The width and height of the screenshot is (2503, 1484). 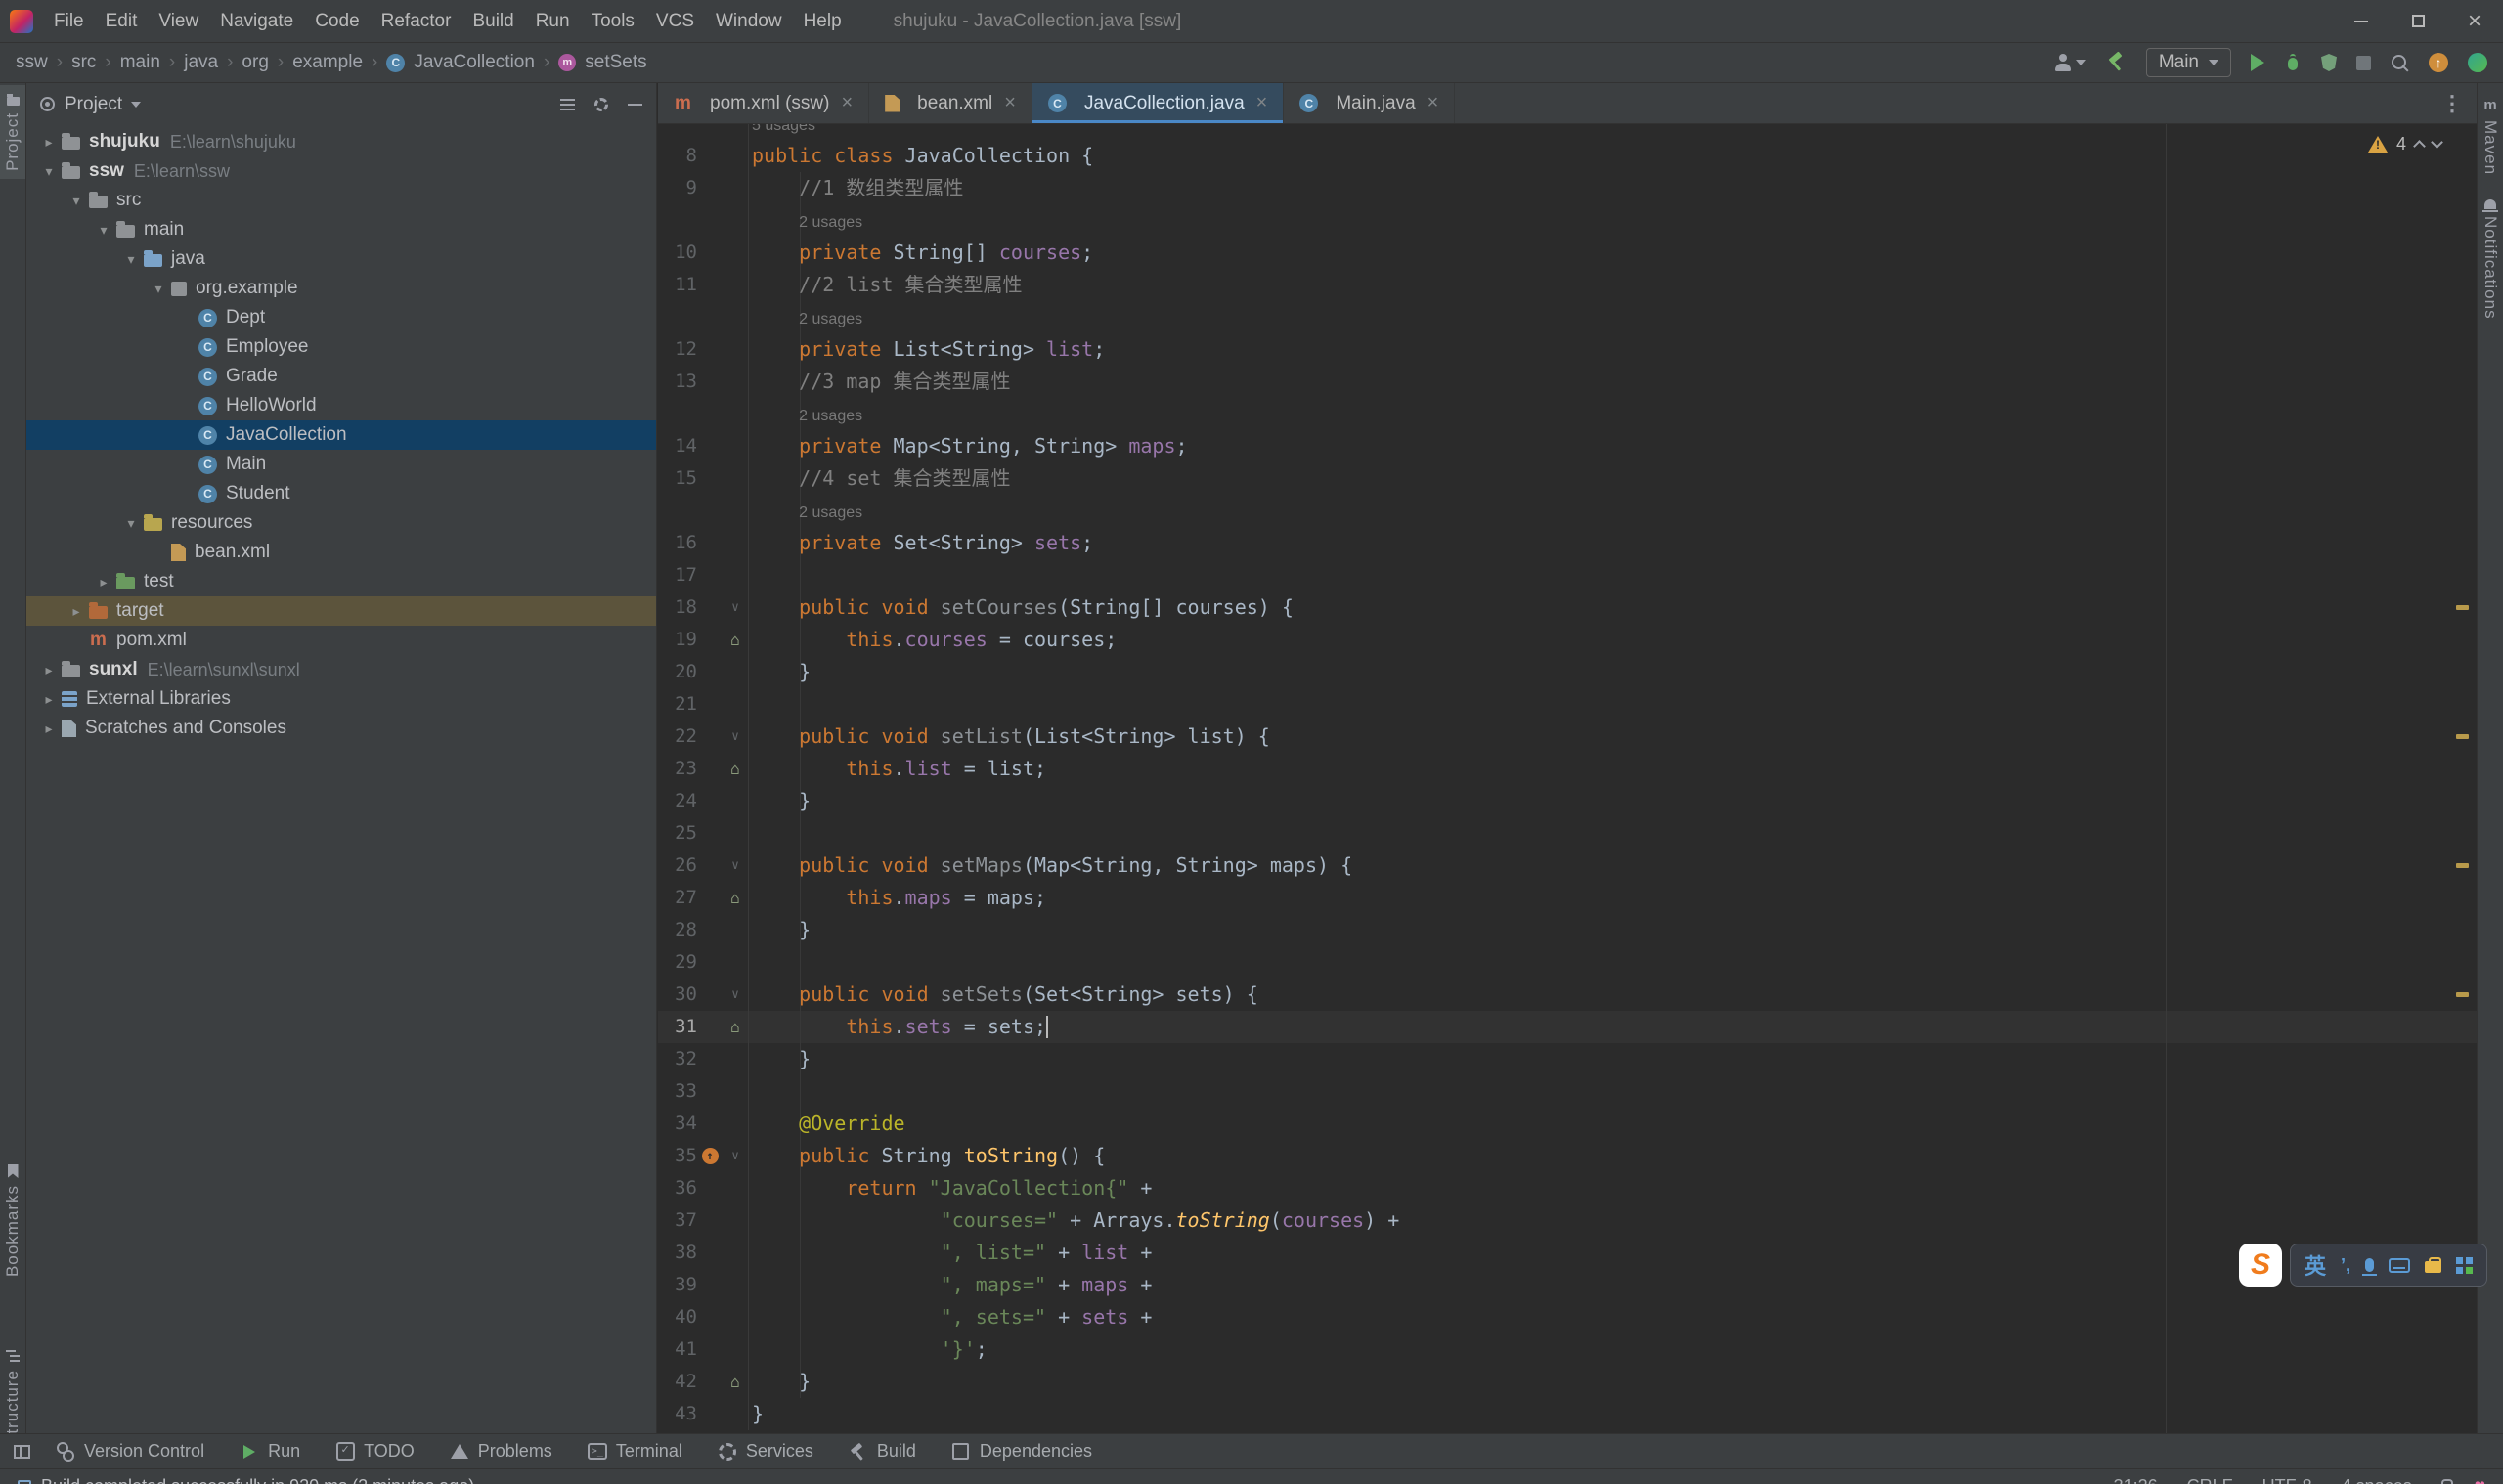 I want to click on menu-view: View, so click(x=178, y=21).